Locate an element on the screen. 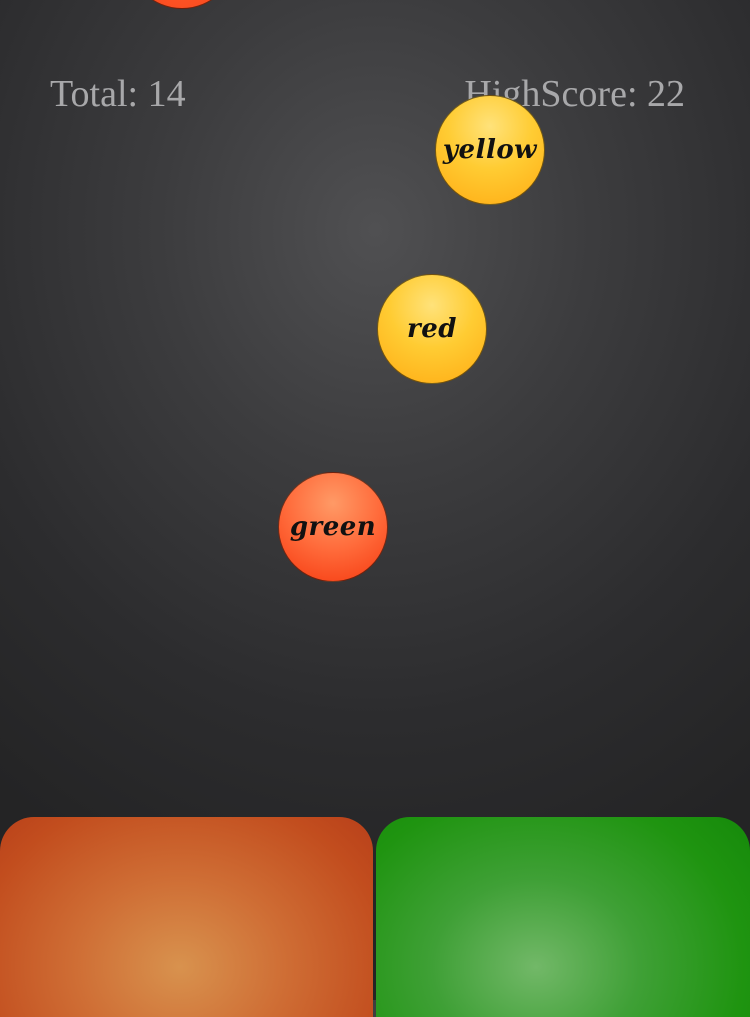 This screenshot has width=750, height=1017. falling-ball-red-word: red is located at coordinates (432, 329).